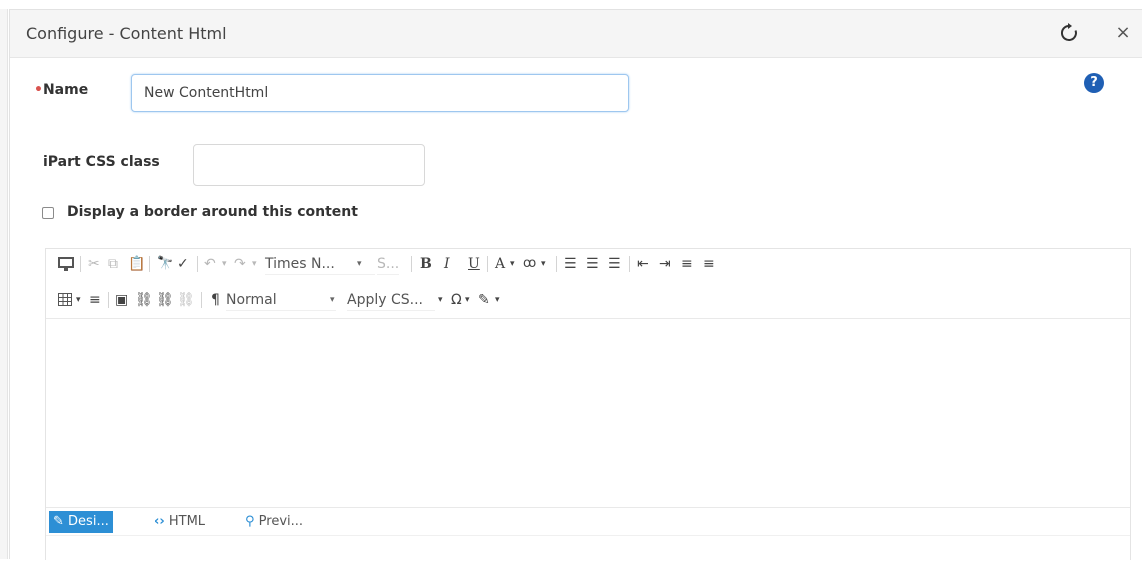 Image resolution: width=1142 pixels, height=561 pixels. I want to click on align-right-icon: ☰, so click(614, 264).